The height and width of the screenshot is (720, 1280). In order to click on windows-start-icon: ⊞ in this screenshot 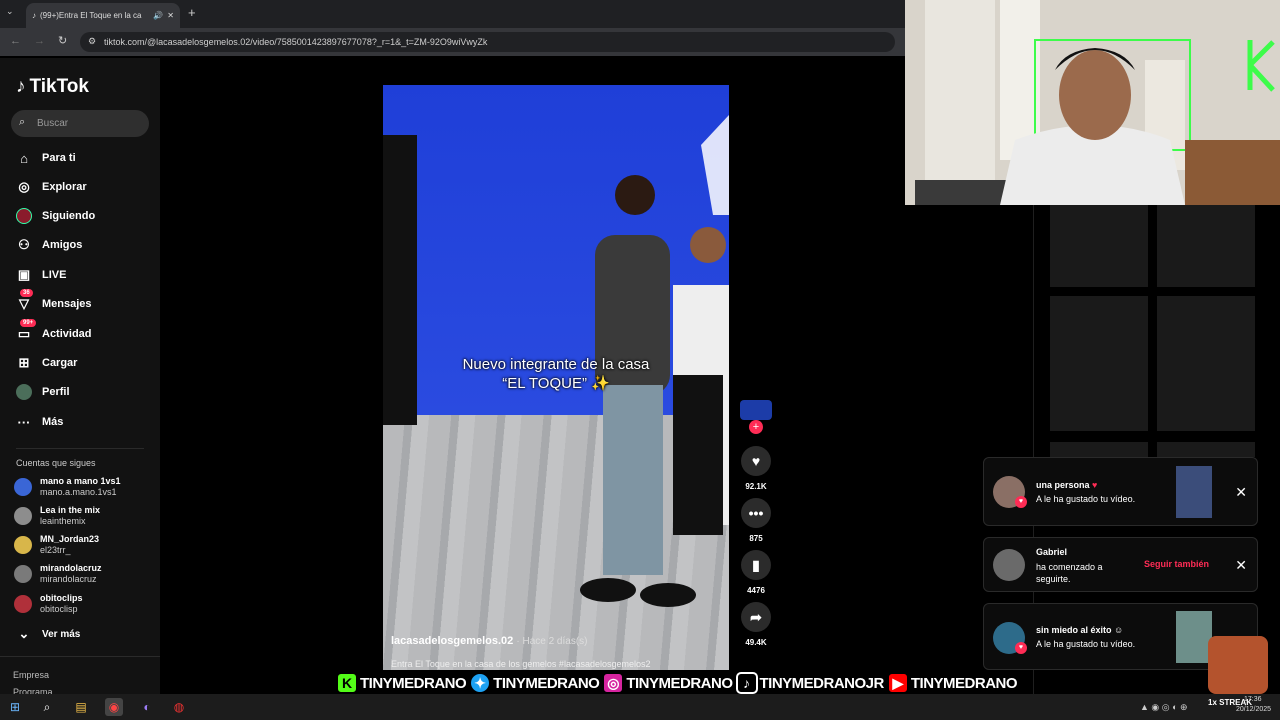, I will do `click(15, 707)`.